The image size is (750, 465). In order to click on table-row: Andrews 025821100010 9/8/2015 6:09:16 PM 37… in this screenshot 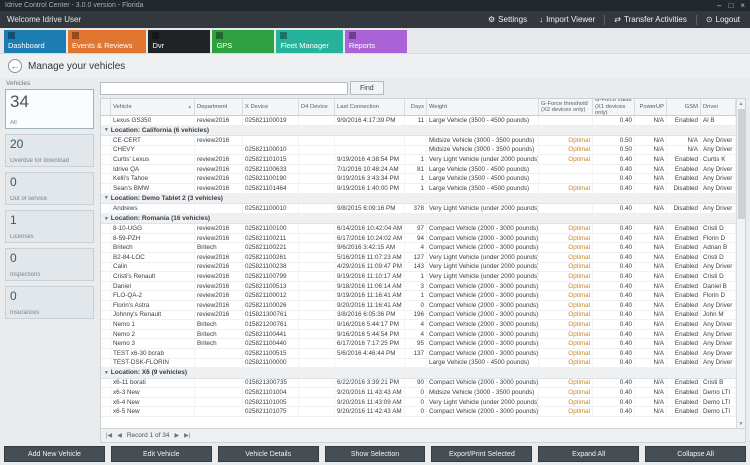, I will do `click(418, 209)`.